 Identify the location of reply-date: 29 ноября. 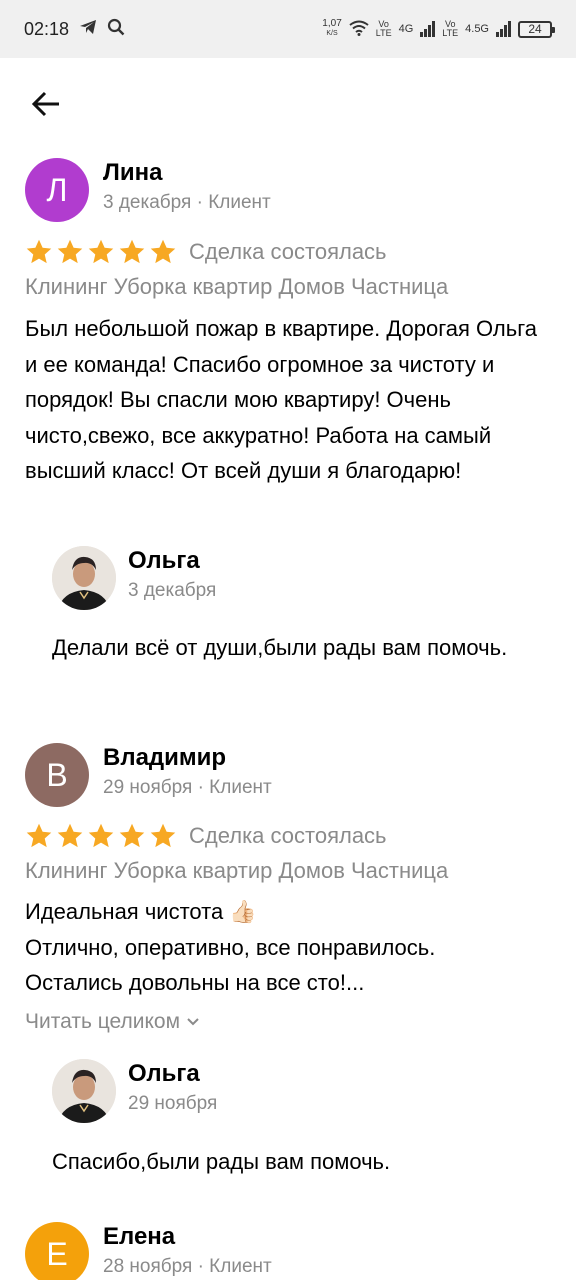
(173, 1103).